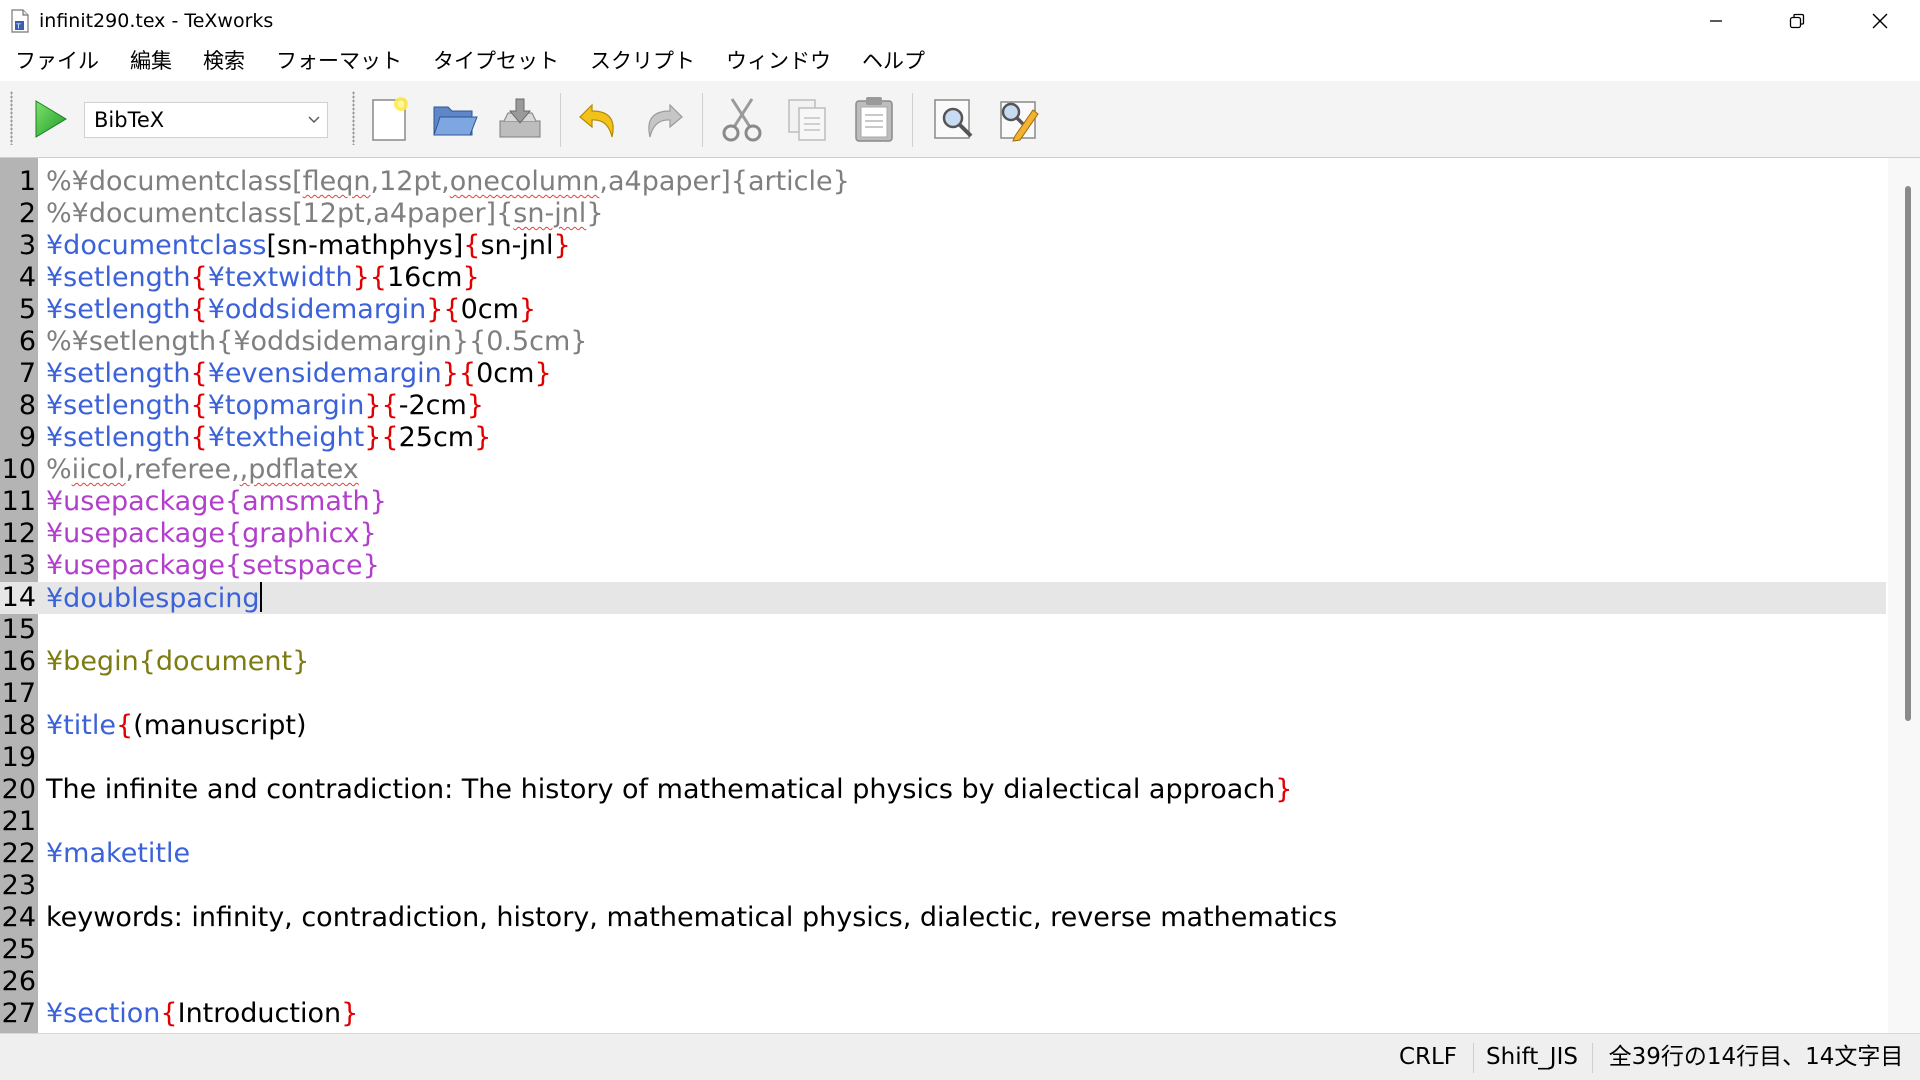  I want to click on line-ending-indicator: CRLF, so click(1428, 1057).